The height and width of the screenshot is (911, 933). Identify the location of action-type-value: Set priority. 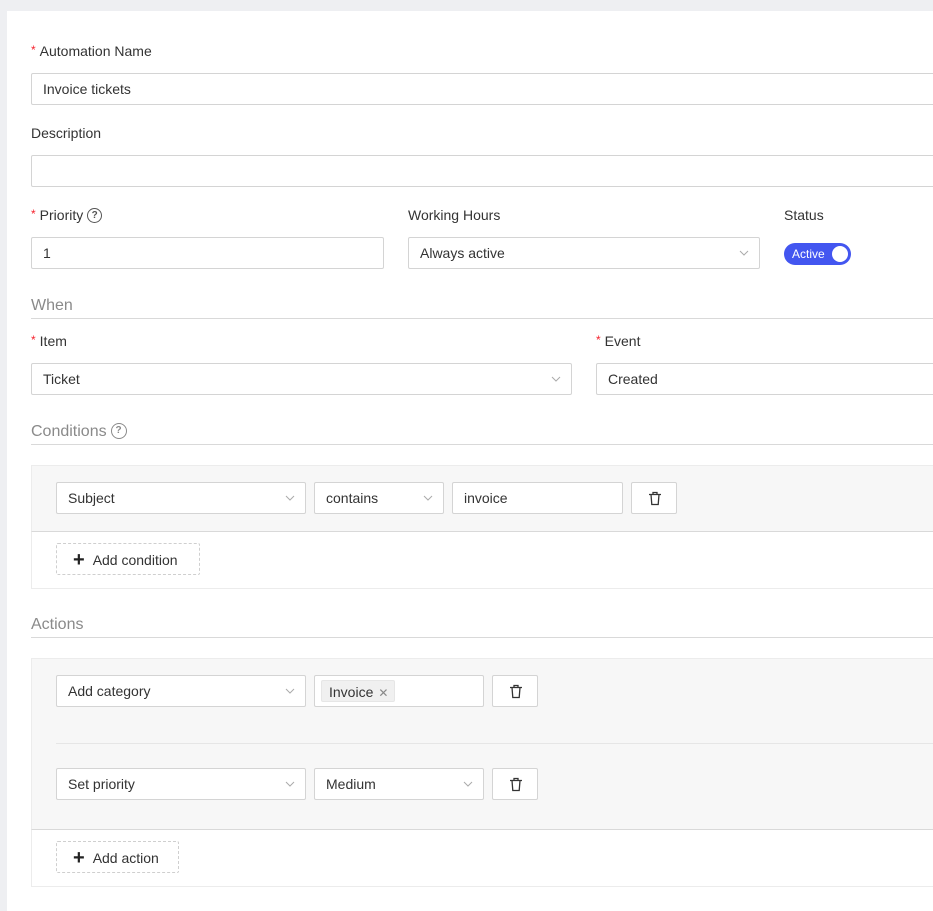
(101, 784).